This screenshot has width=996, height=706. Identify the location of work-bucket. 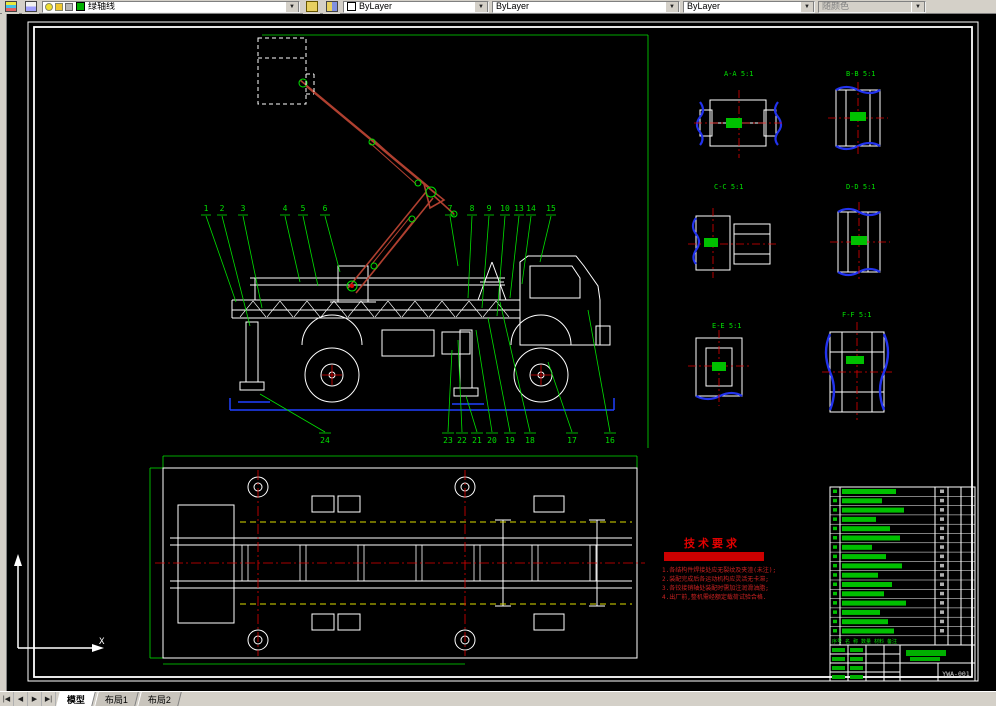
(286, 71).